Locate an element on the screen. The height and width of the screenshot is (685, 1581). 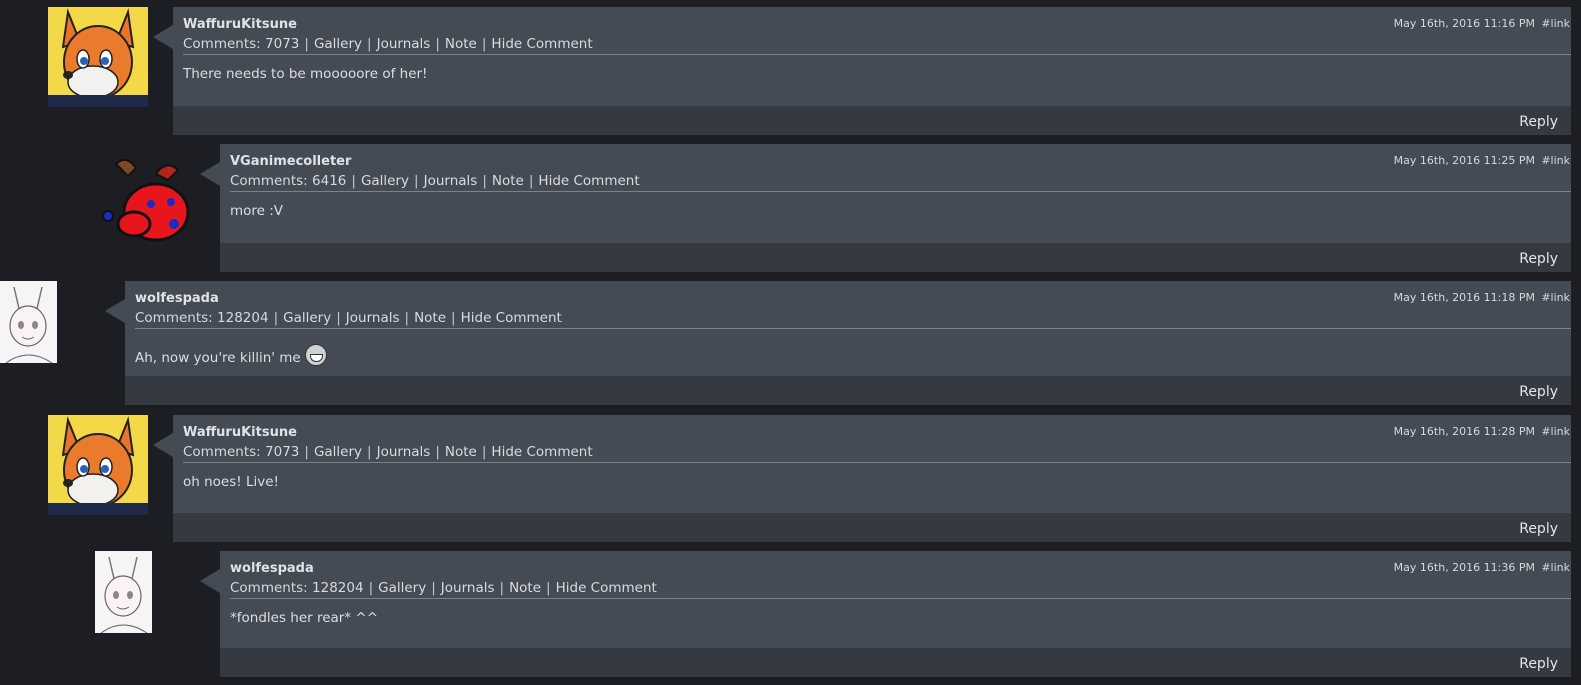
comment-text: oh noes! Live! is located at coordinates (231, 482).